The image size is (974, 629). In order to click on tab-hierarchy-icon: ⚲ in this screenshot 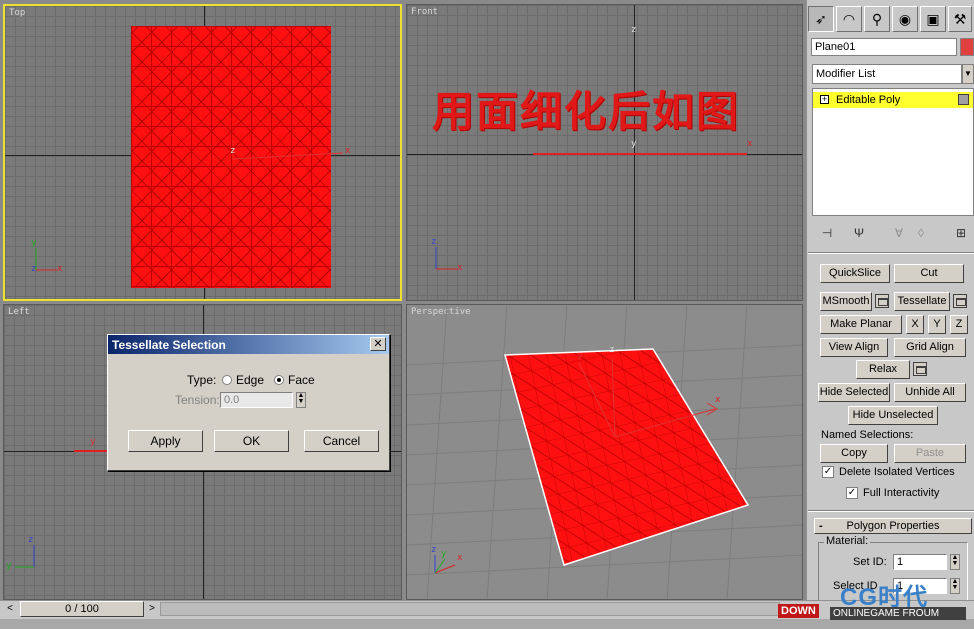, I will do `click(877, 19)`.